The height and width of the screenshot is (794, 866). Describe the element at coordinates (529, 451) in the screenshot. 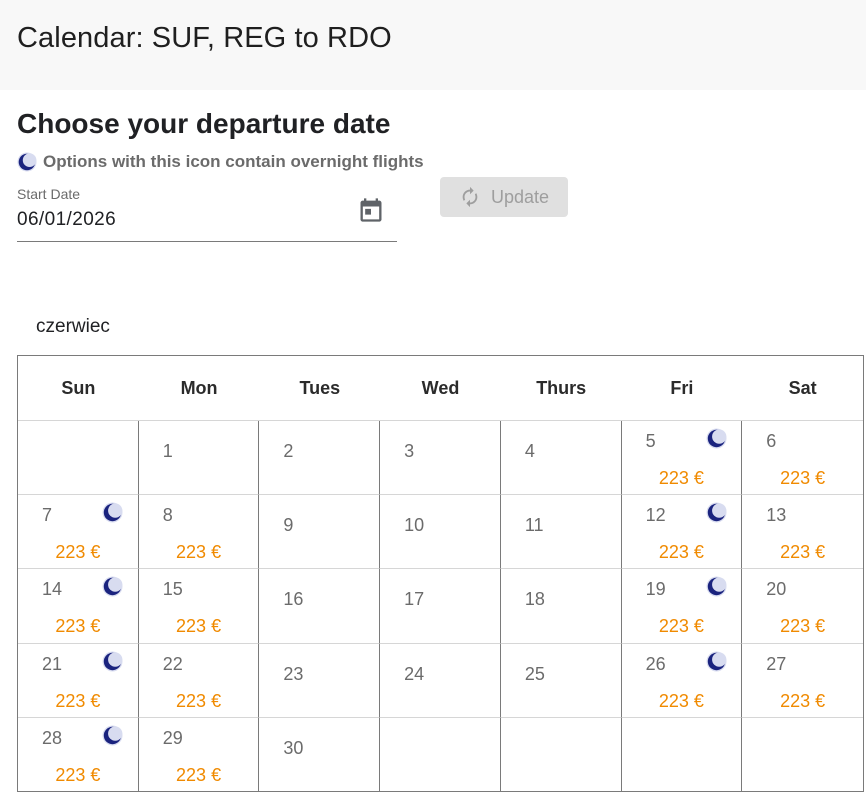

I see `day-number: 4` at that location.